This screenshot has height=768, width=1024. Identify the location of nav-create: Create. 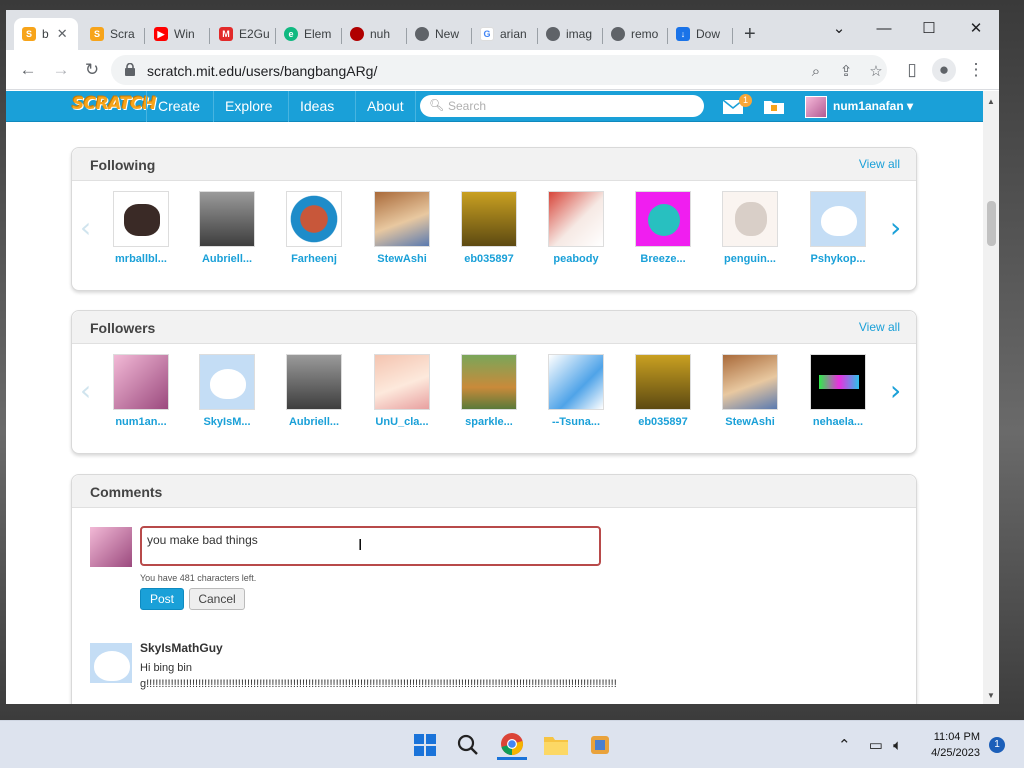
(178, 106).